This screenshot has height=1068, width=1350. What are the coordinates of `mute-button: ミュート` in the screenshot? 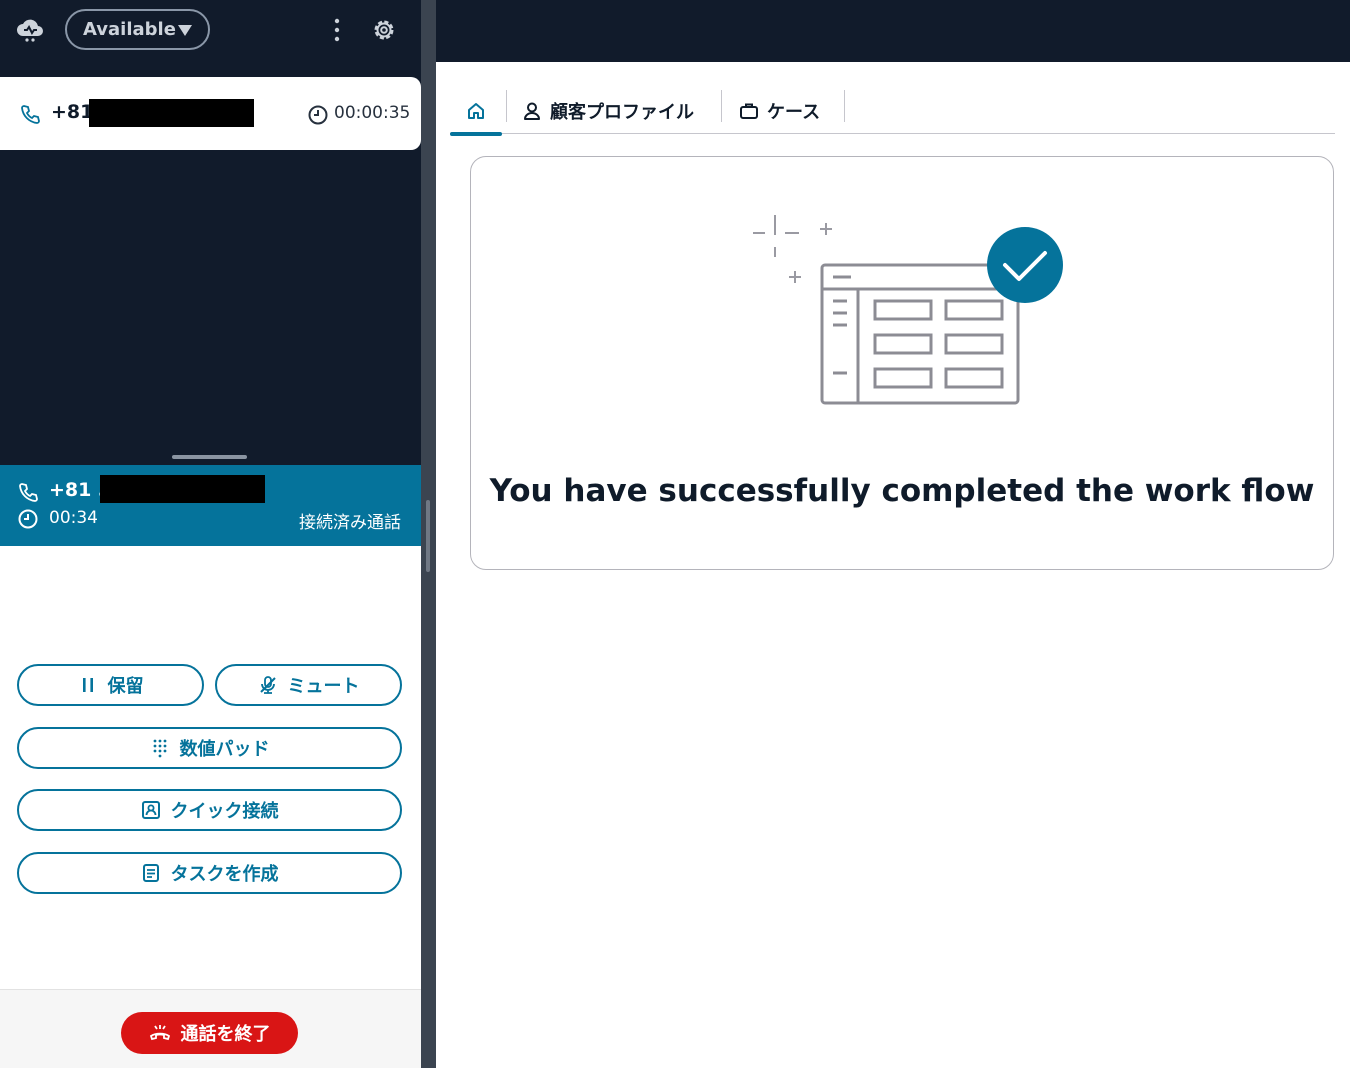 It's located at (308, 685).